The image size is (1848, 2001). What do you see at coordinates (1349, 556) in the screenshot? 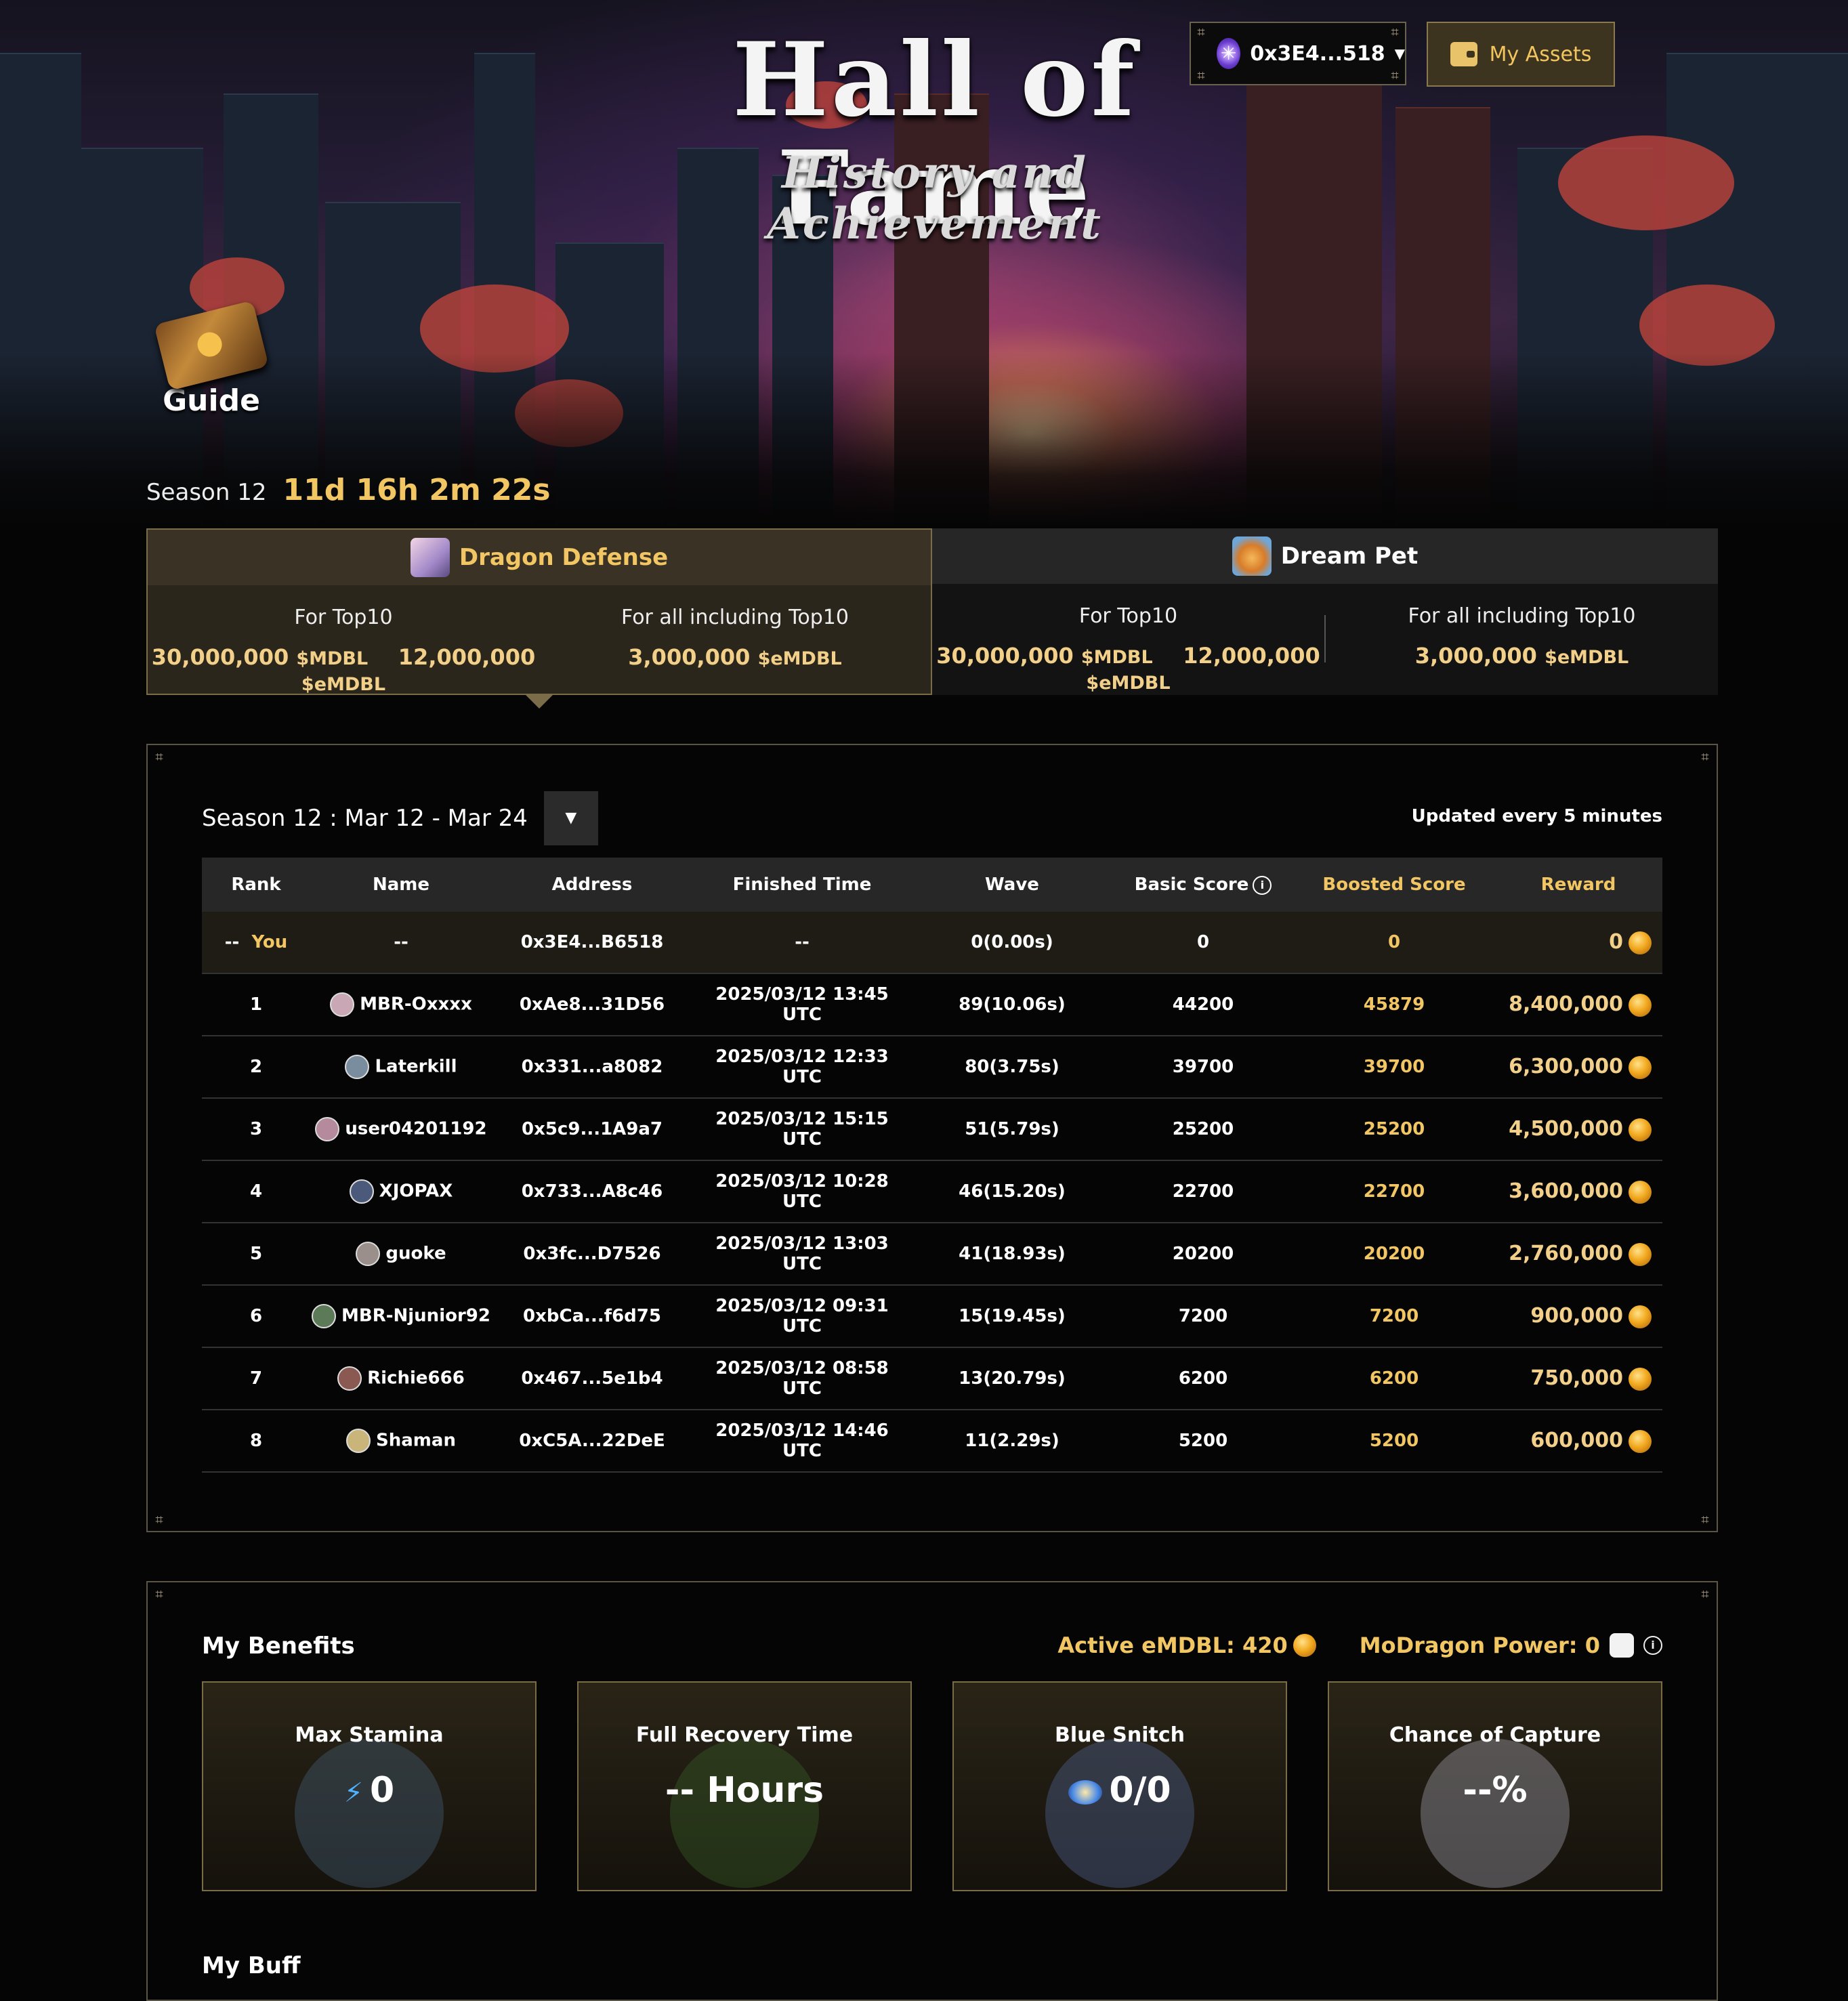
I see `tab-label: Dream Pet` at bounding box center [1349, 556].